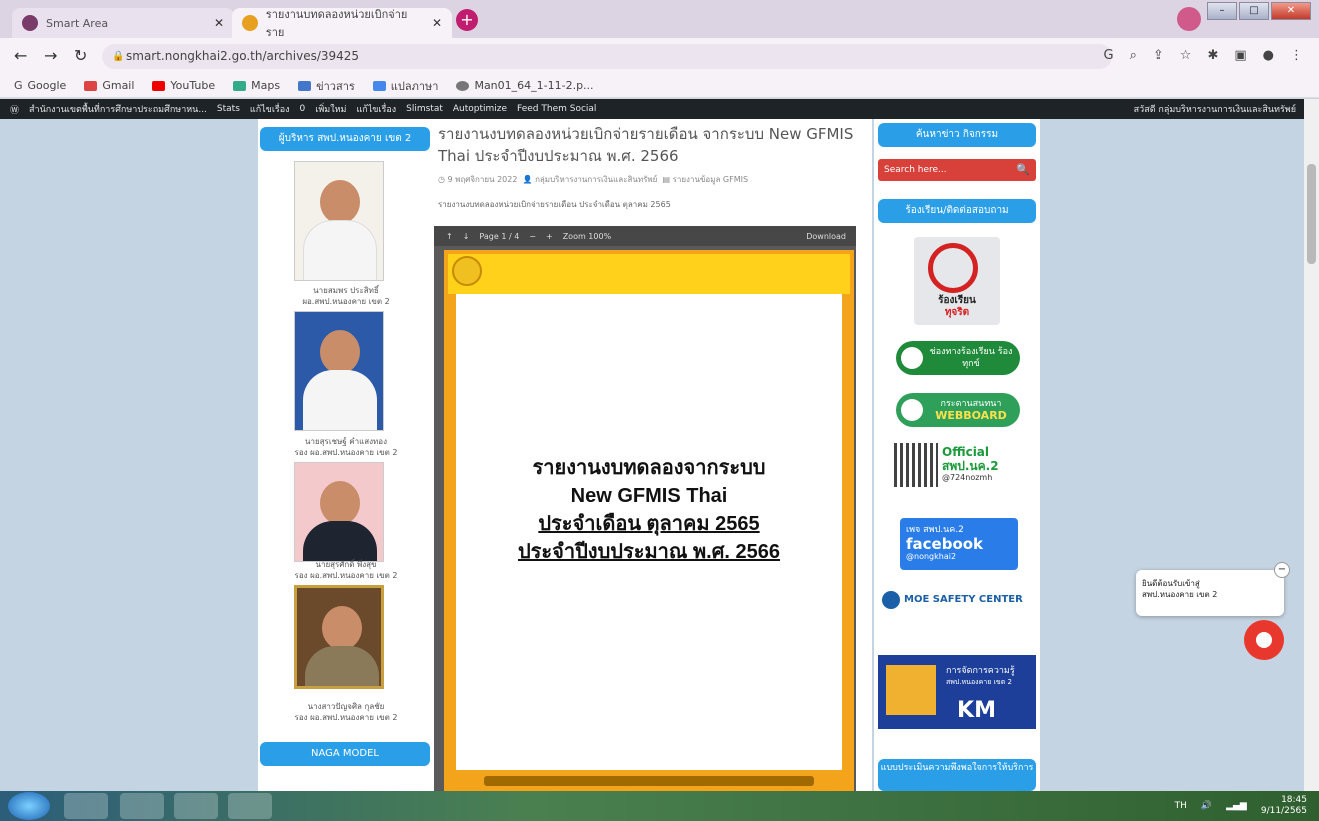 The height and width of the screenshot is (821, 1319). Describe the element at coordinates (405, 86) in the screenshot. I see `bookmark-translate: แปลภาษา` at that location.